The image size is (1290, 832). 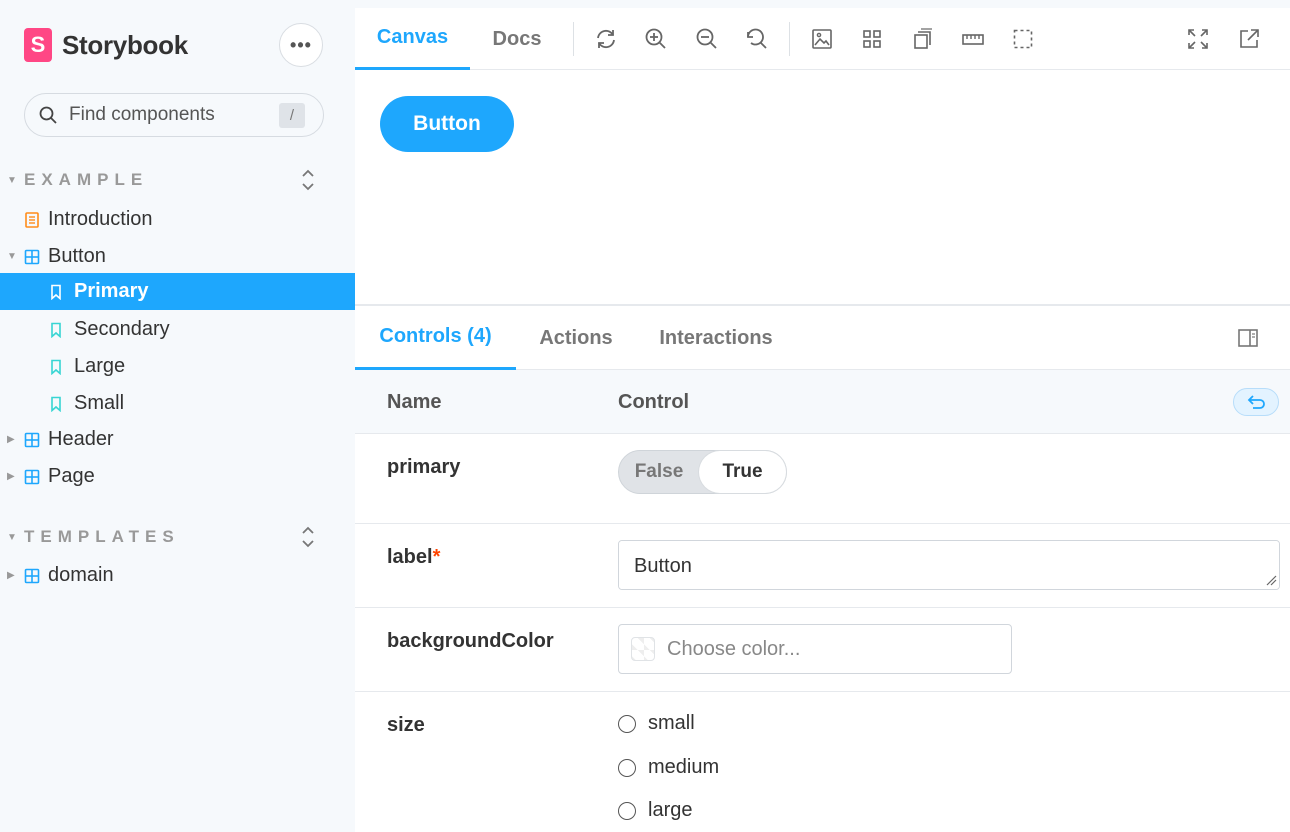 I want to click on sidebar-item-label: Small, so click(x=99, y=403).